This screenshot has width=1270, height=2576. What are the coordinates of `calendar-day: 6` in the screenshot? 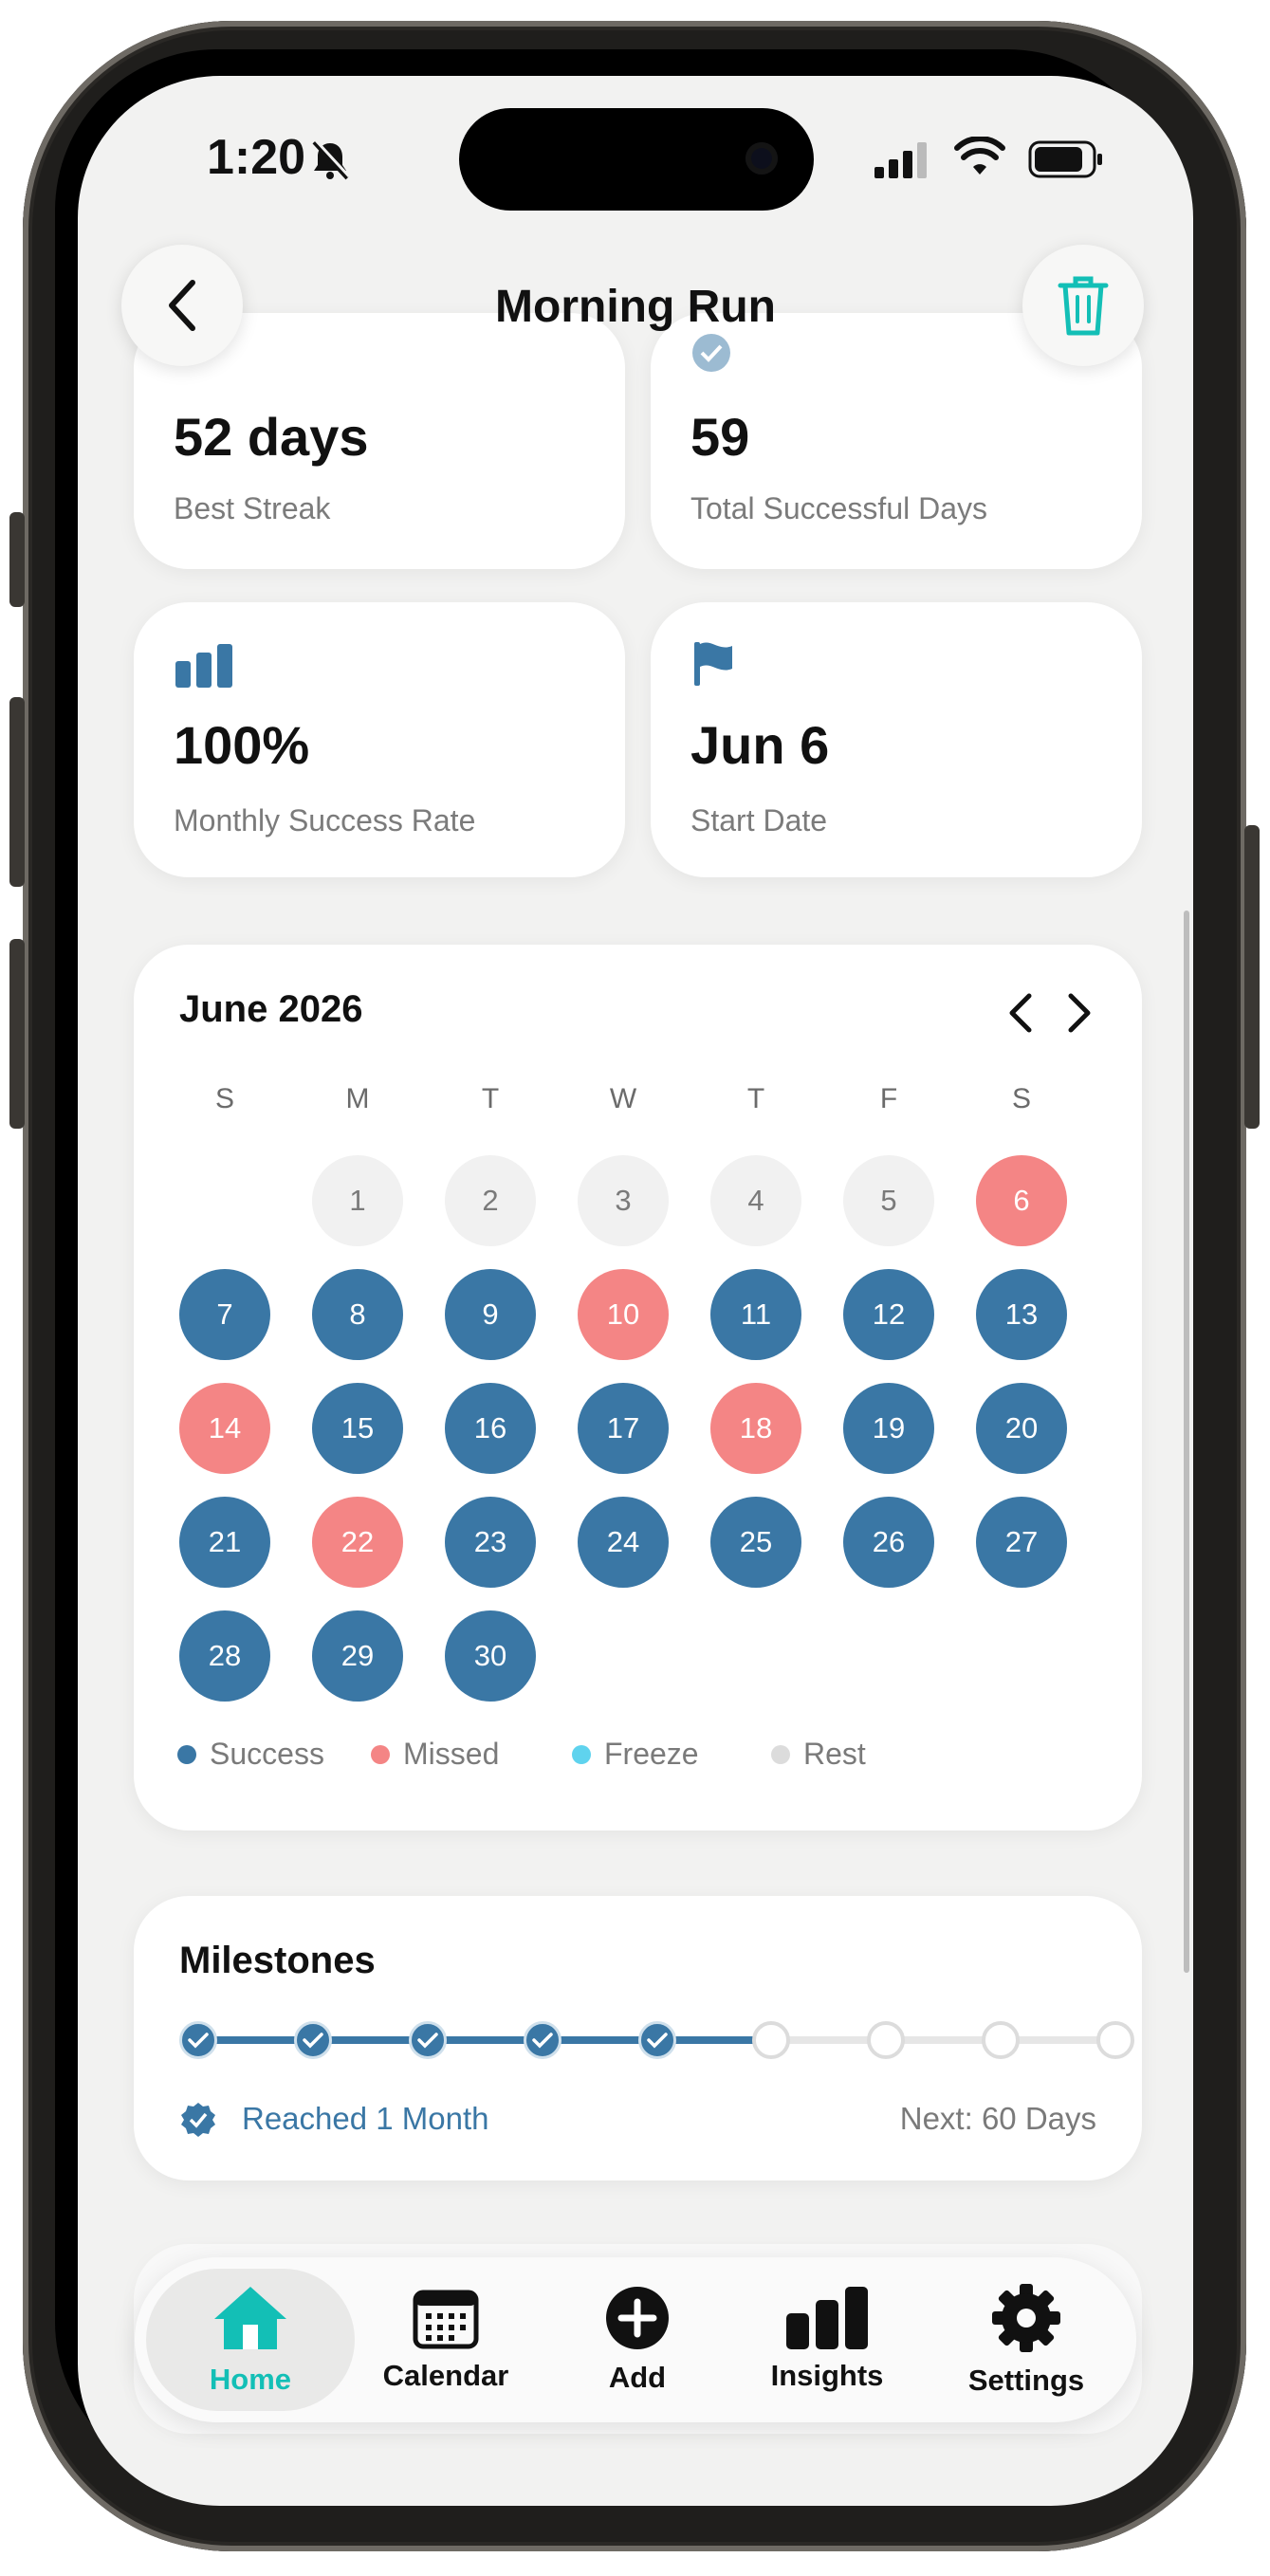 It's located at (1021, 1200).